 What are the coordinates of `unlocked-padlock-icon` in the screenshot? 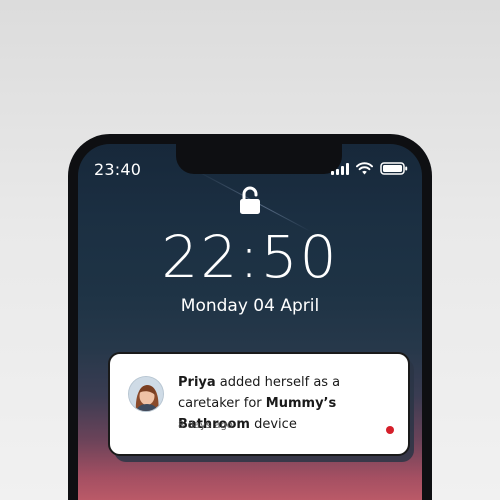 It's located at (250, 201).